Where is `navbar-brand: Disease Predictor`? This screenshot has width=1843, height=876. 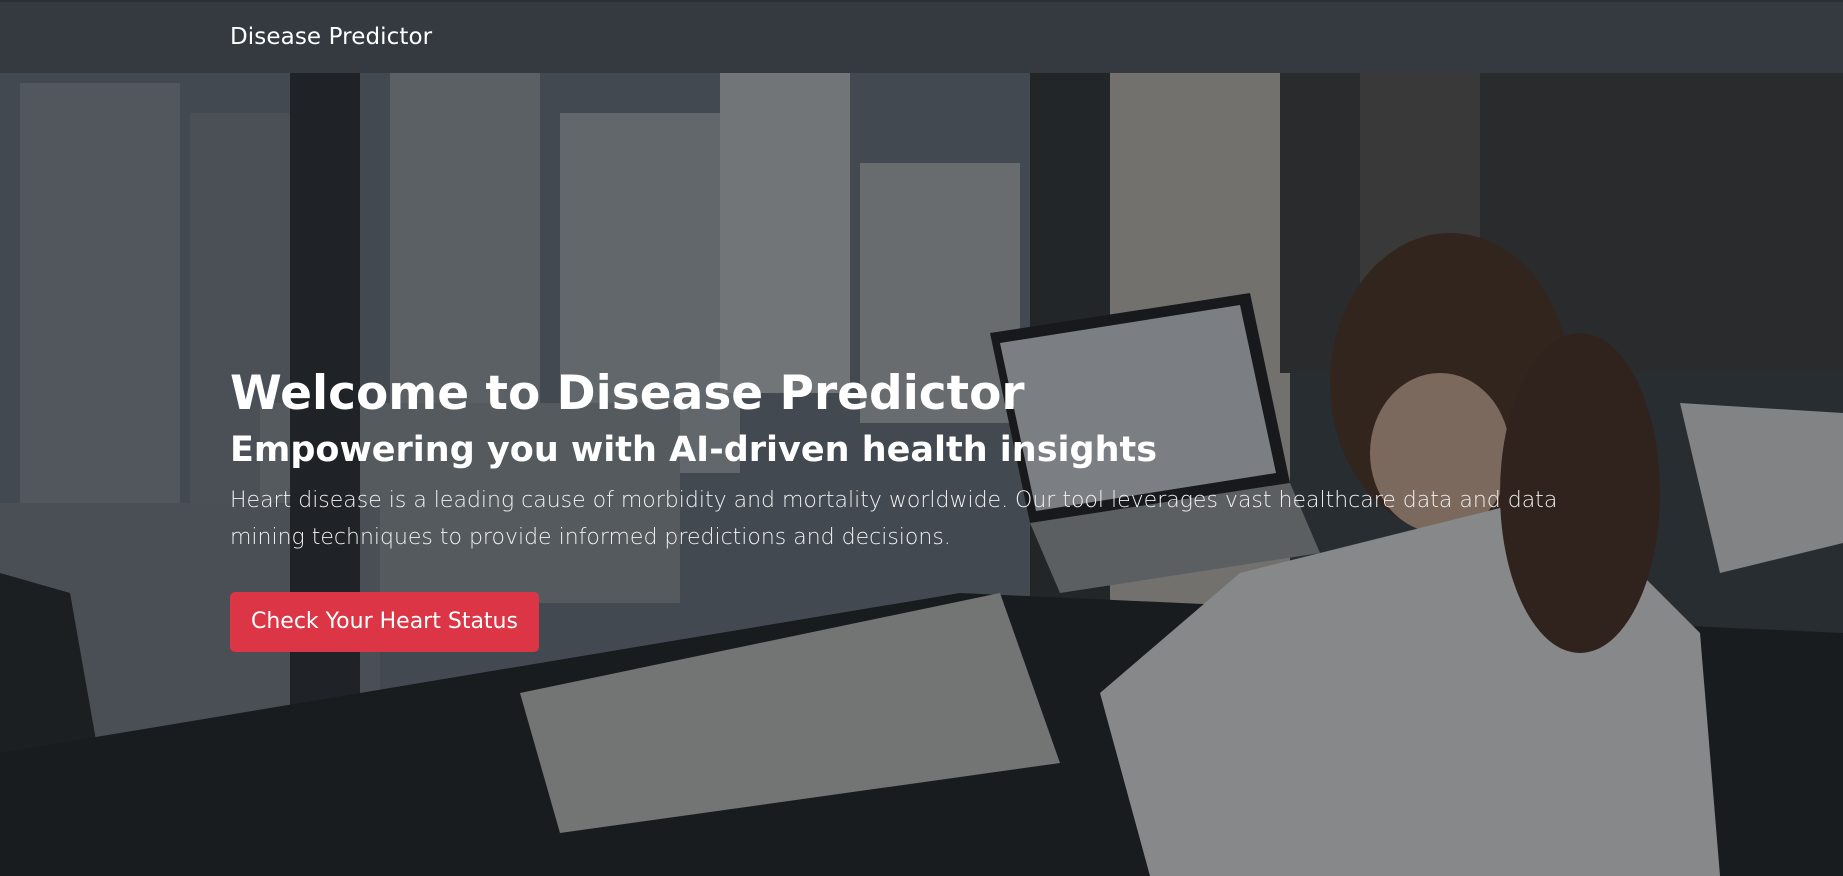 navbar-brand: Disease Predictor is located at coordinates (331, 37).